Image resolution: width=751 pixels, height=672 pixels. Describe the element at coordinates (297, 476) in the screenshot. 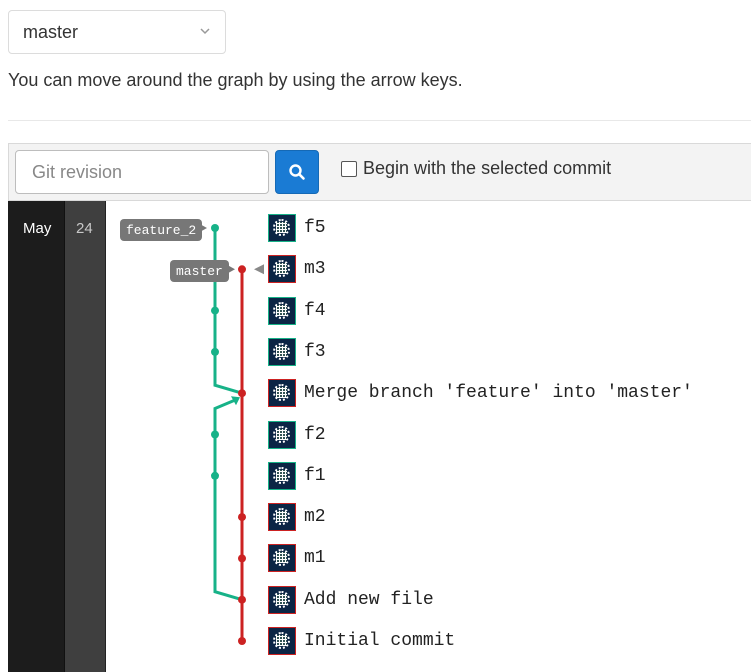

I see `commit-row: f1` at that location.